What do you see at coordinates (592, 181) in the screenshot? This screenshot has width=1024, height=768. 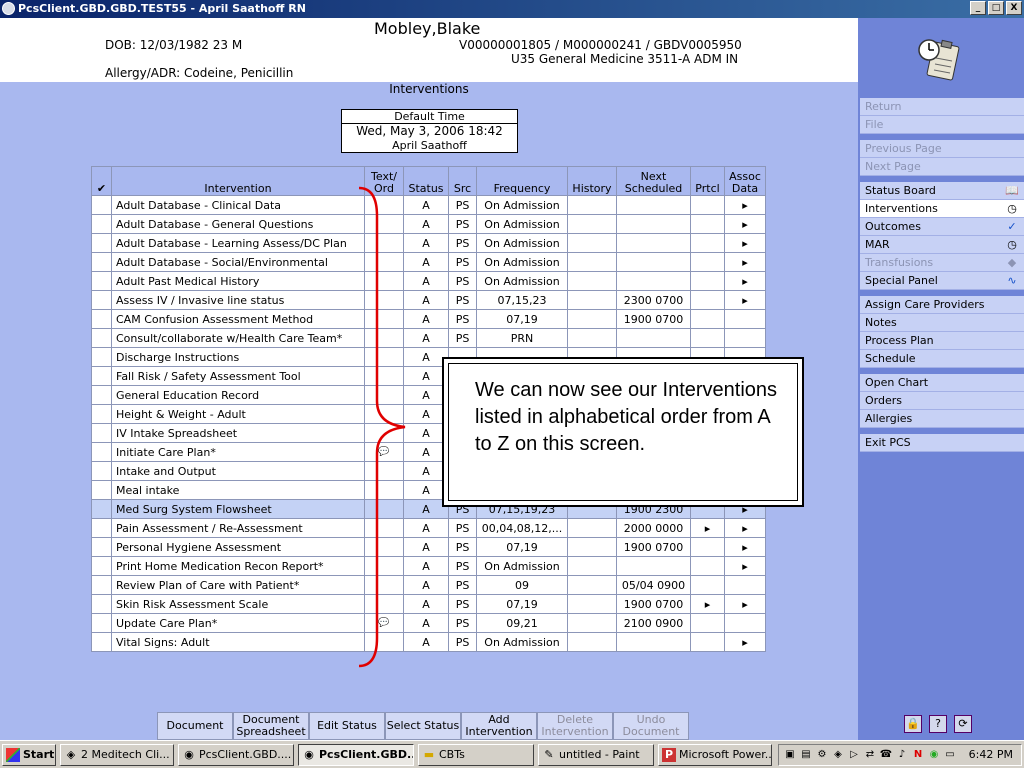 I see `header-history: History` at bounding box center [592, 181].